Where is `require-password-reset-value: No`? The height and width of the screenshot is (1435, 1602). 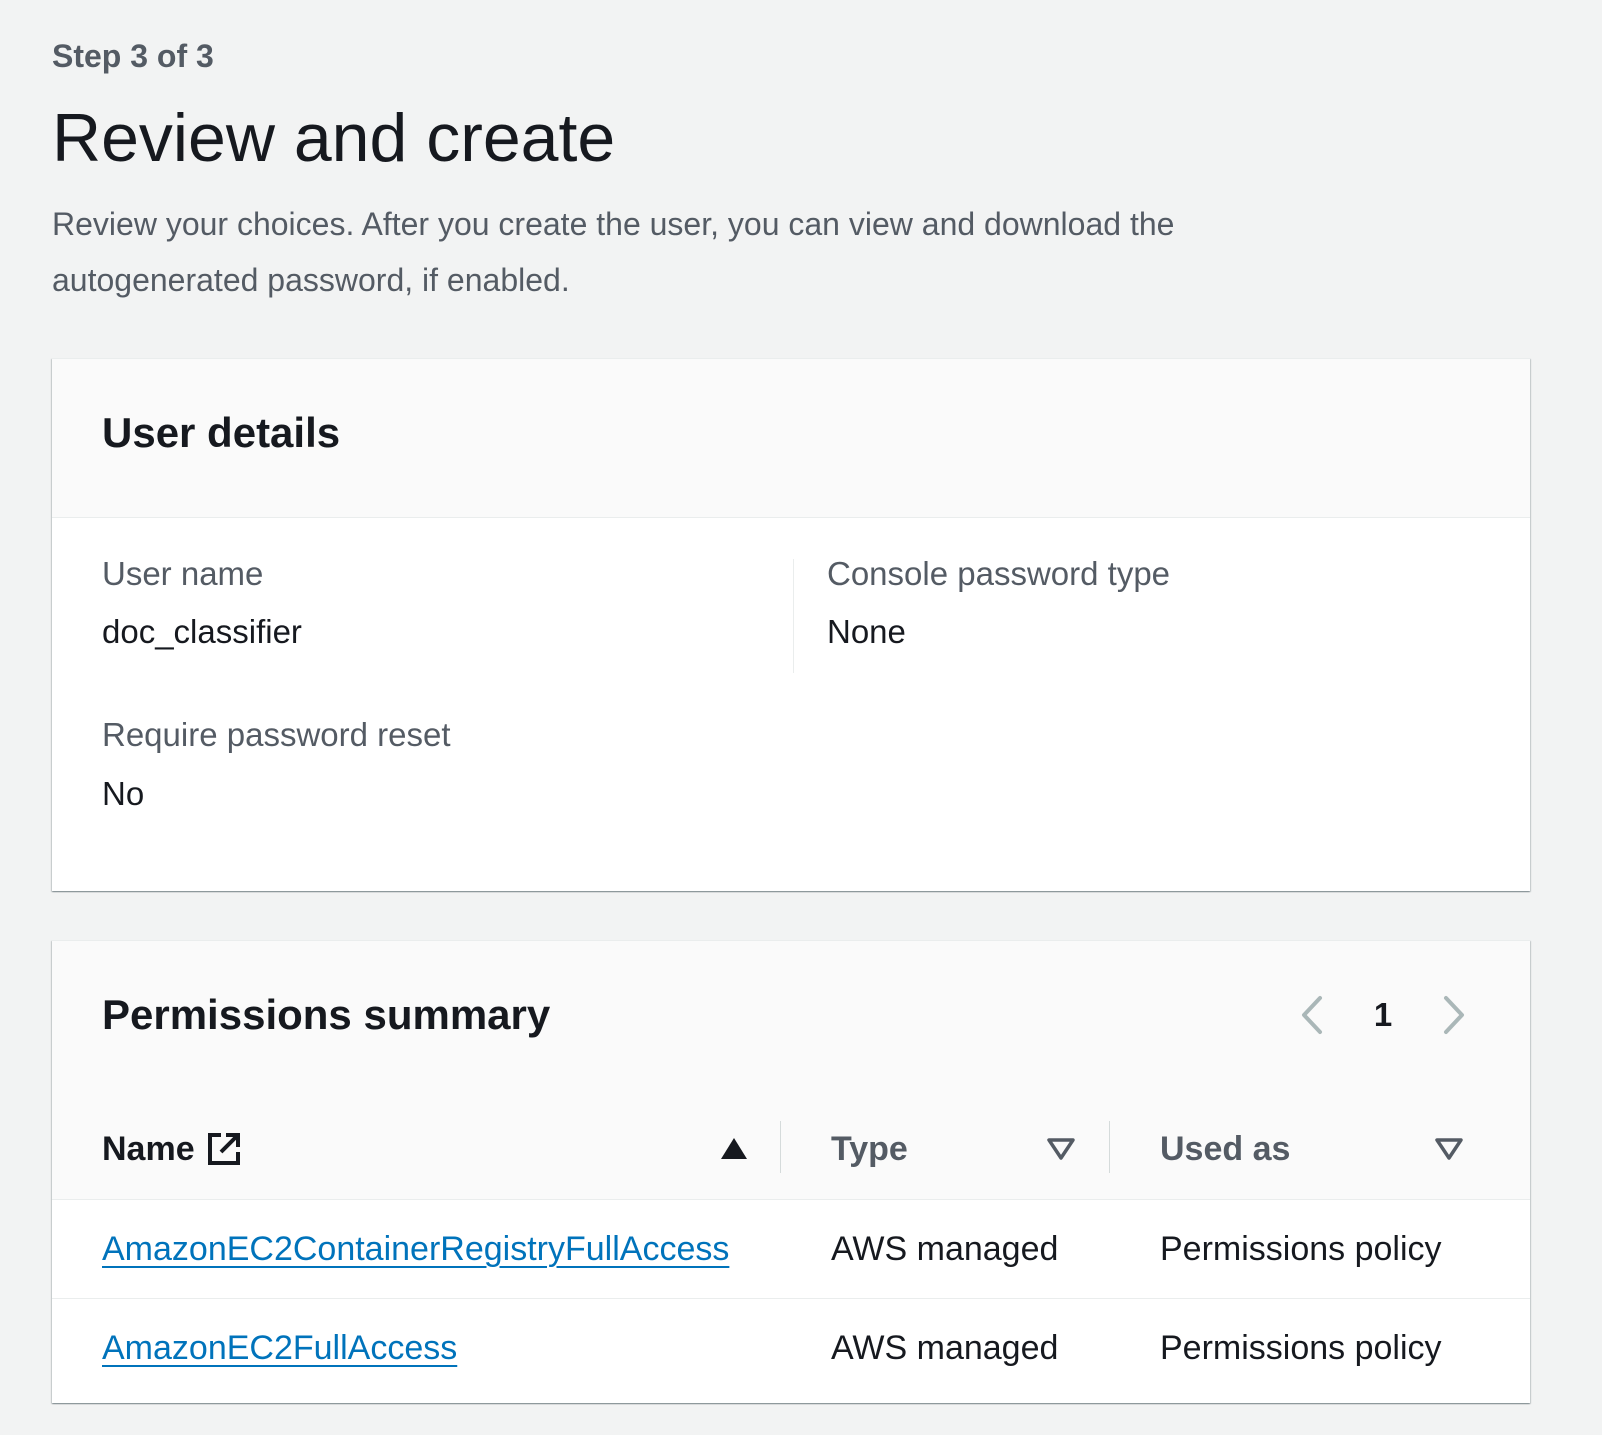 require-password-reset-value: No is located at coordinates (123, 793).